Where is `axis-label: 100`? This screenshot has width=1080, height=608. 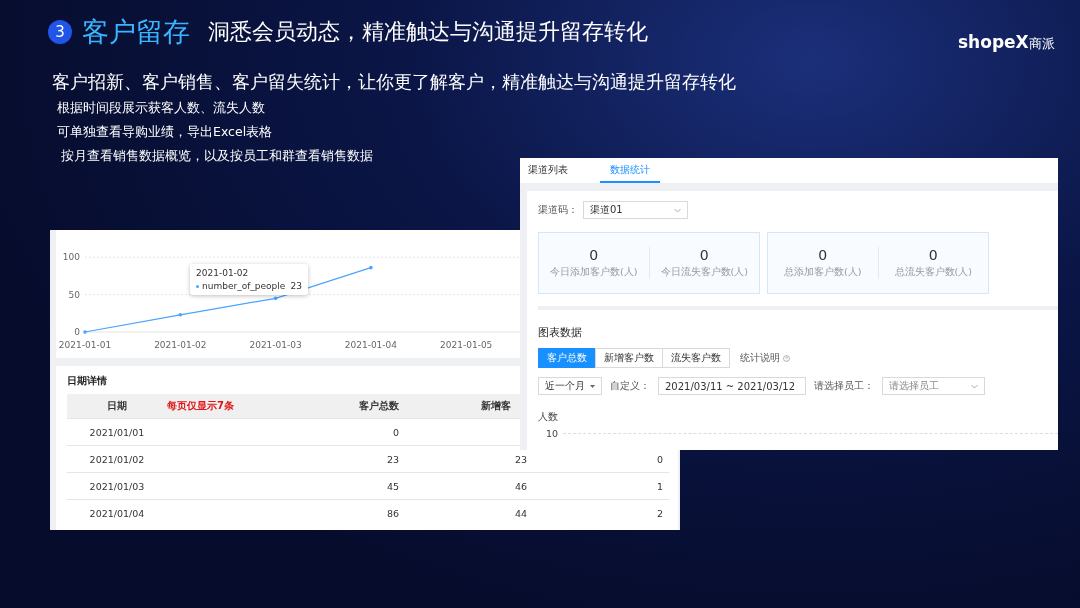
axis-label: 100 is located at coordinates (71, 257).